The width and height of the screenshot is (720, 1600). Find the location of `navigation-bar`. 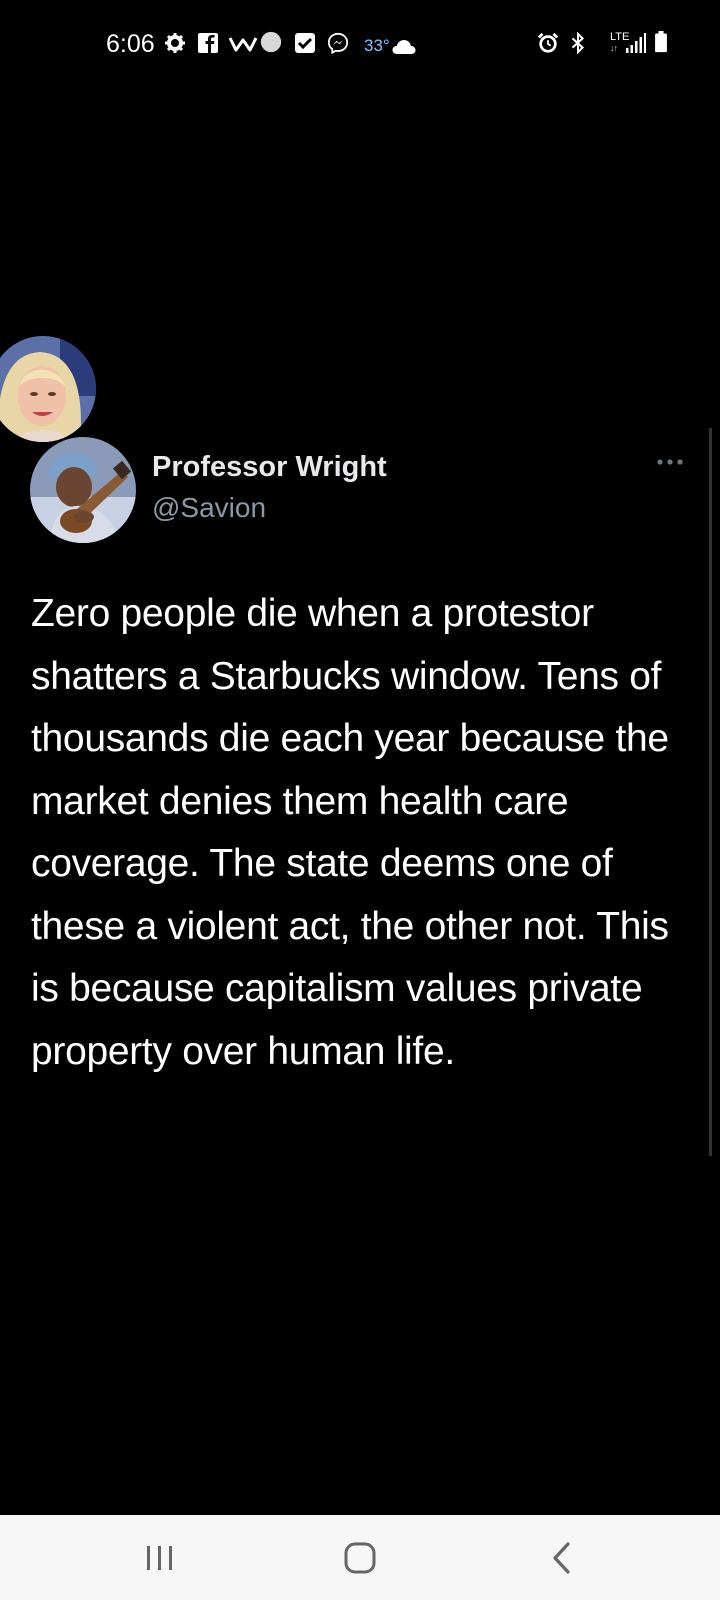

navigation-bar is located at coordinates (360, 1557).